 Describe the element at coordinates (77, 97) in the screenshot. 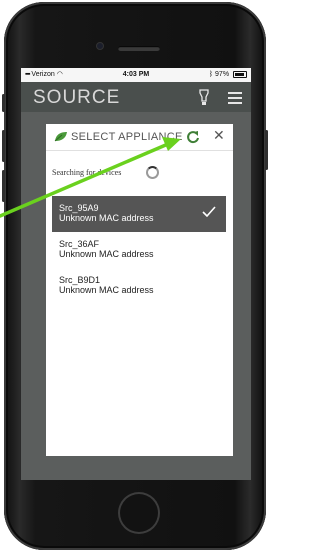

I see `source-logo: SOURCE` at that location.